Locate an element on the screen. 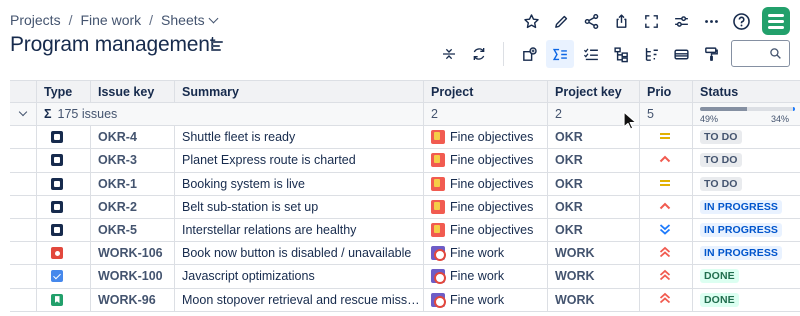  issue-key-cell: OKR-3 is located at coordinates (132, 160).